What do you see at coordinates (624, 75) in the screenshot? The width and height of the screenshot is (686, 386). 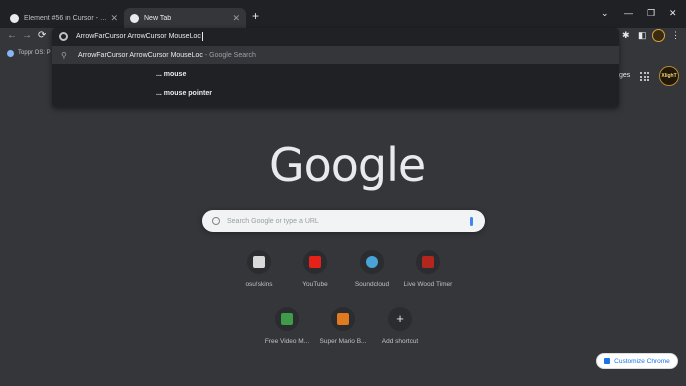 I see `images-link: ges` at bounding box center [624, 75].